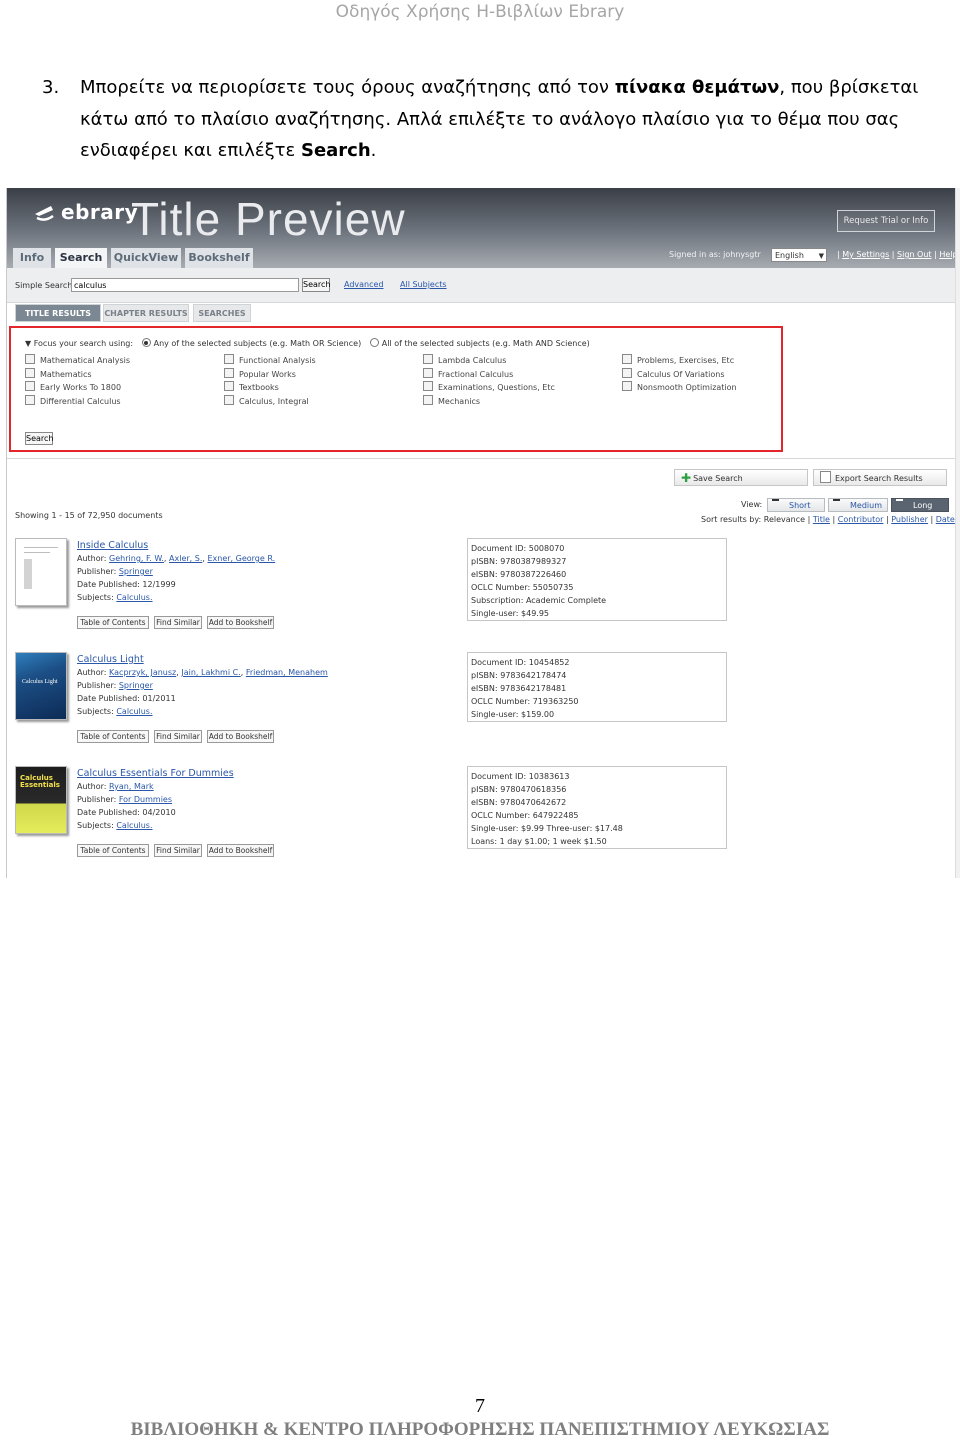  What do you see at coordinates (89, 515) in the screenshot?
I see `results-count: Showing 1 - 15 of 72,950 documents` at bounding box center [89, 515].